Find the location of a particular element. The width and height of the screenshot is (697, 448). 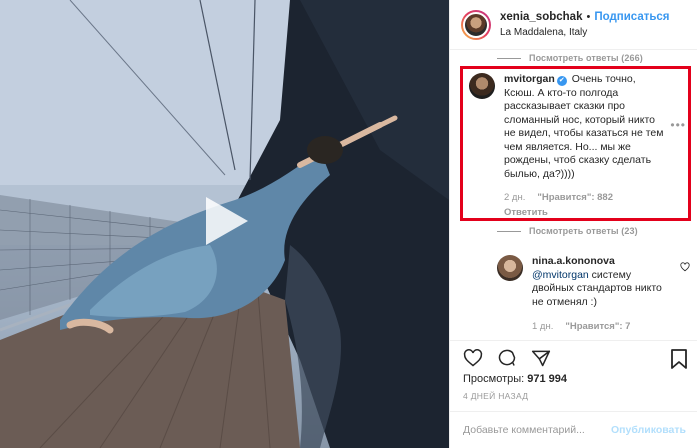

views-label: Просмотры: is located at coordinates (494, 379).